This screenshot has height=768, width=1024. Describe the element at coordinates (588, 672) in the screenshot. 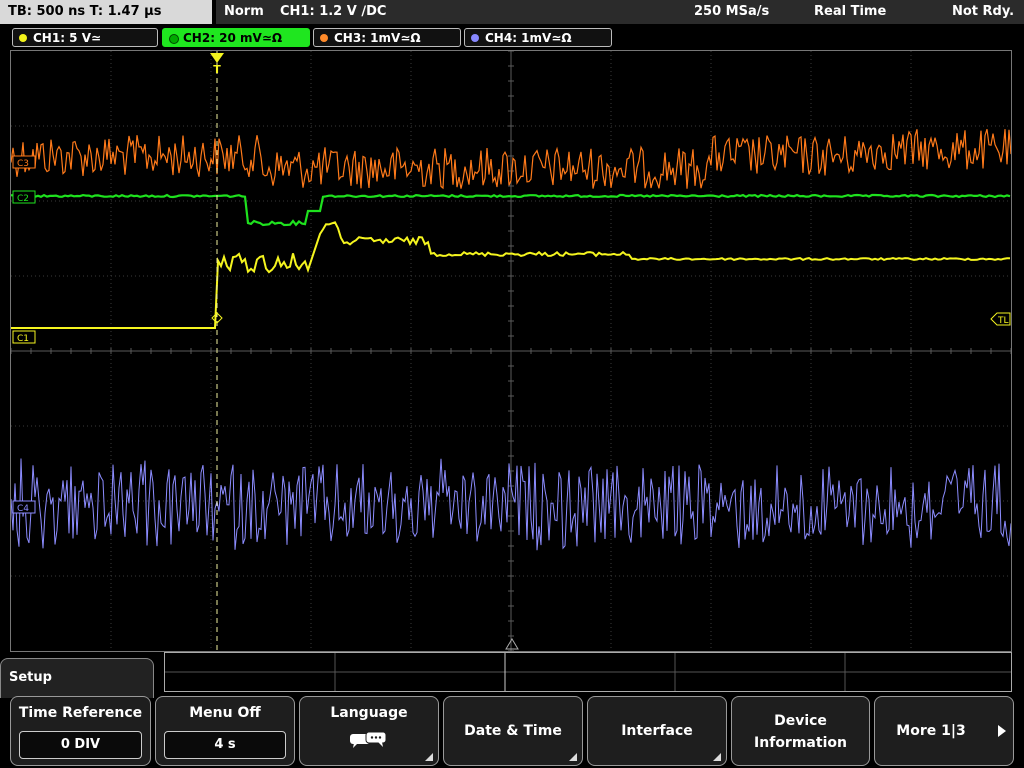

I see `zoom-overview` at that location.